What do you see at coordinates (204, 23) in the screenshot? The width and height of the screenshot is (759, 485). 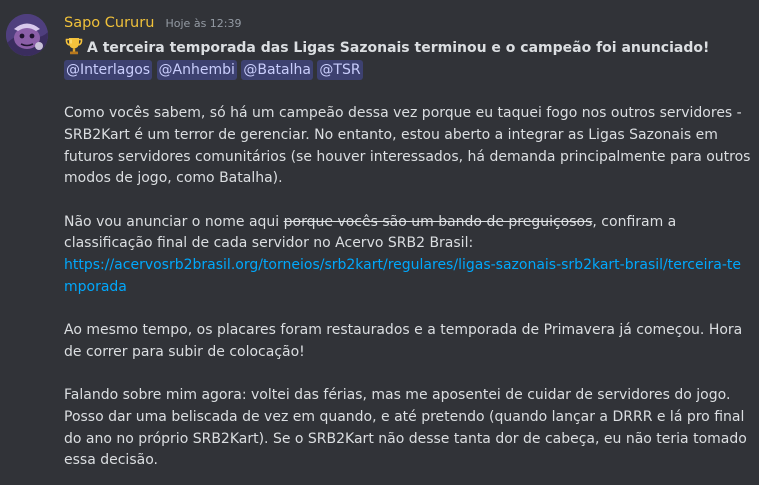 I see `timestamp: Hoje às 12:39` at bounding box center [204, 23].